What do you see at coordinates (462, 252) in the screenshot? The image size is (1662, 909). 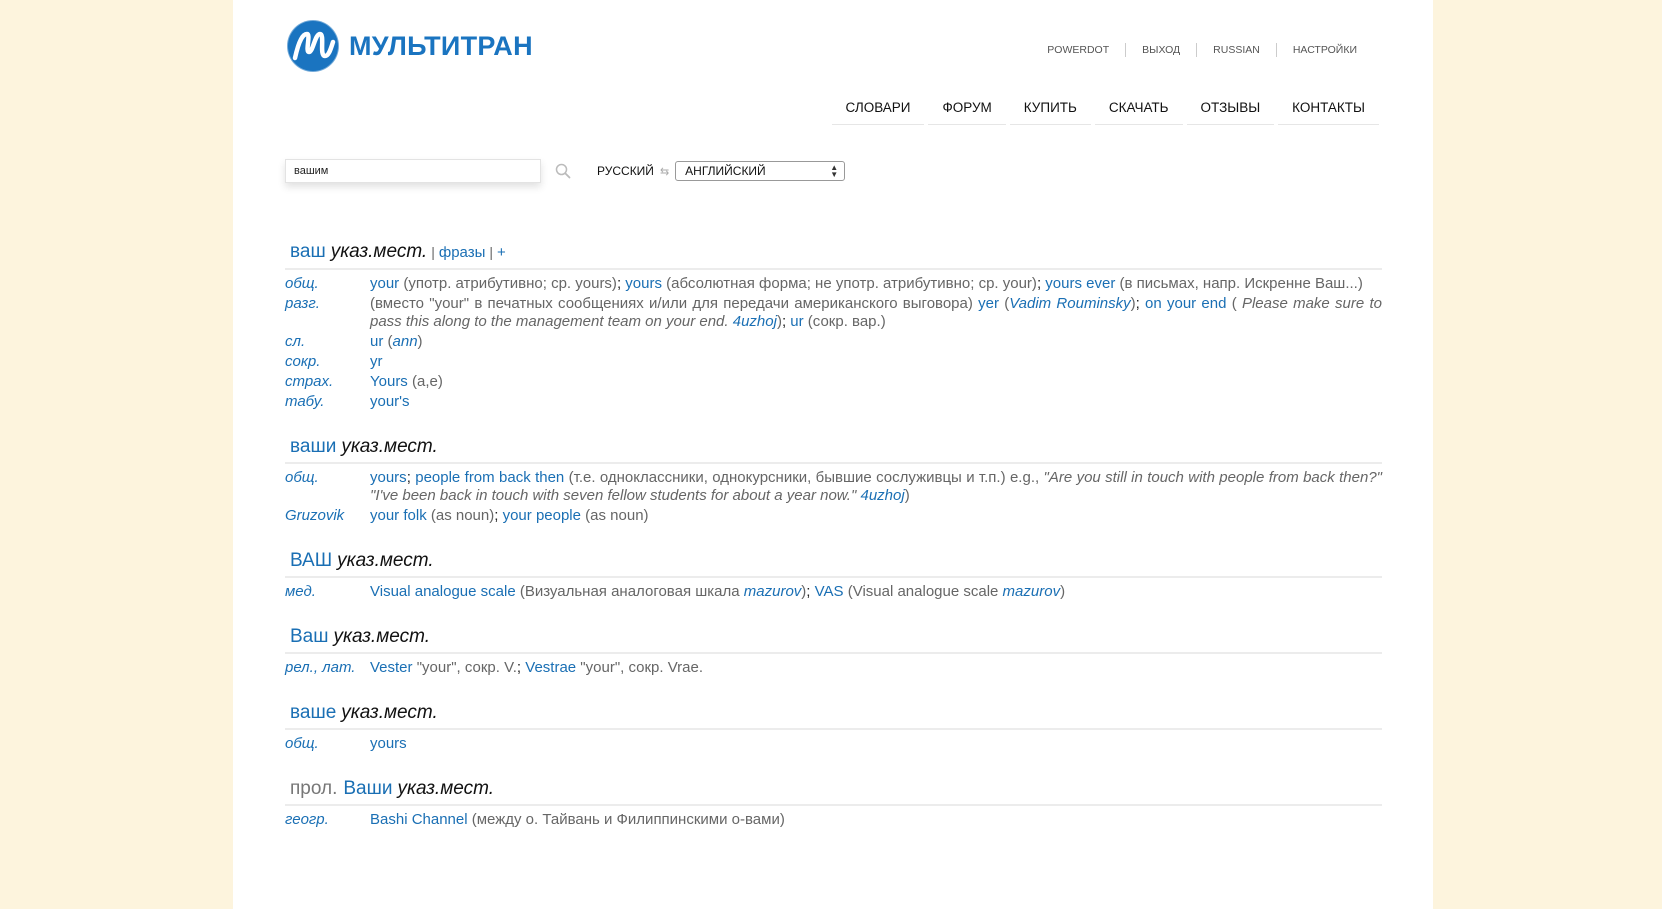 I see `entry-link: фразы` at bounding box center [462, 252].